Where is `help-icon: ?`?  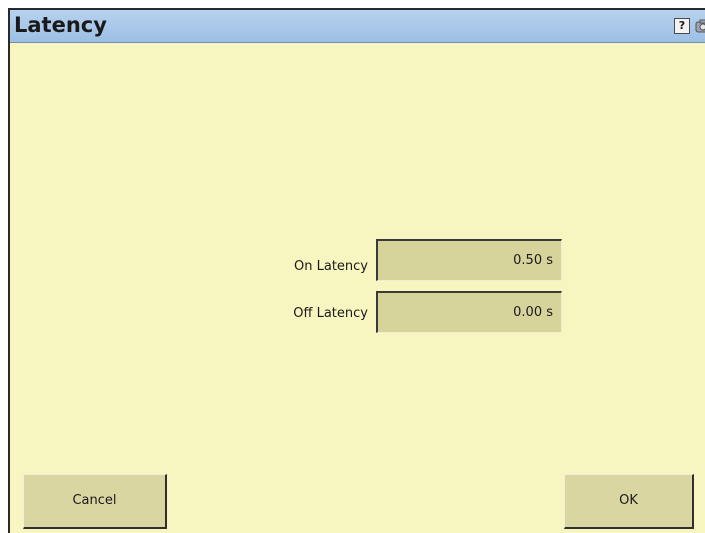 help-icon: ? is located at coordinates (682, 26).